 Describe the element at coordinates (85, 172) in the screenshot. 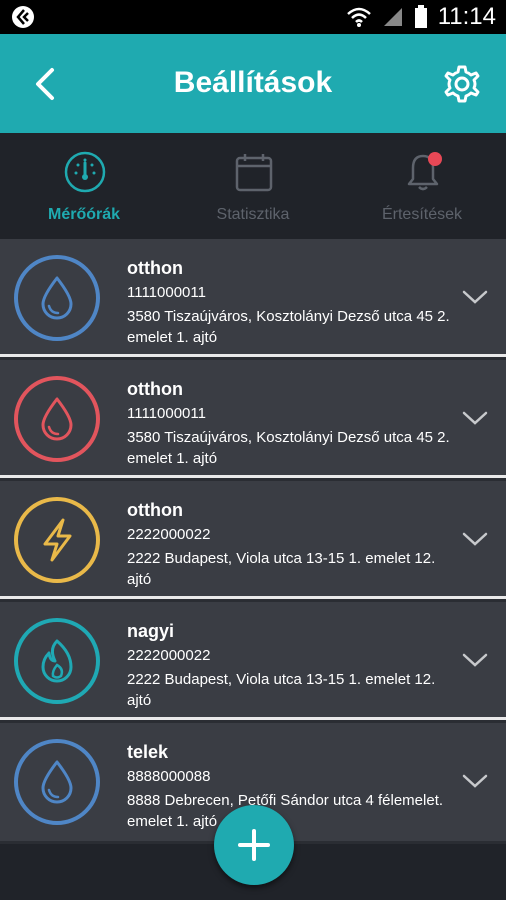

I see `gauge-icon` at that location.